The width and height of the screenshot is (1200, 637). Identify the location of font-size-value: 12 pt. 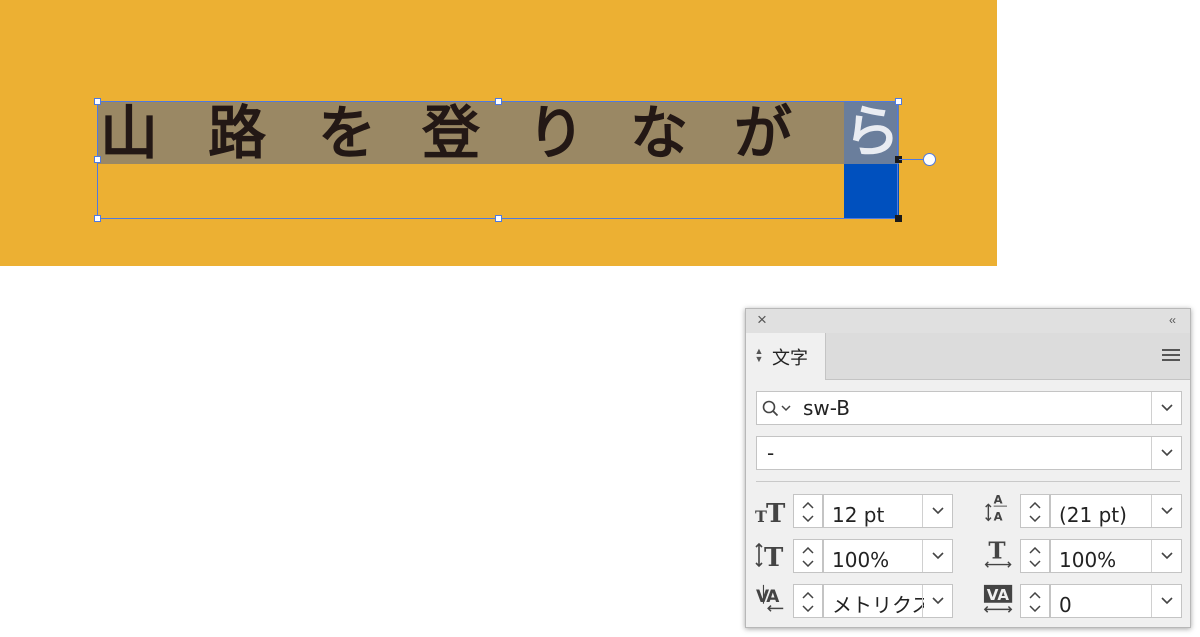
(858, 515).